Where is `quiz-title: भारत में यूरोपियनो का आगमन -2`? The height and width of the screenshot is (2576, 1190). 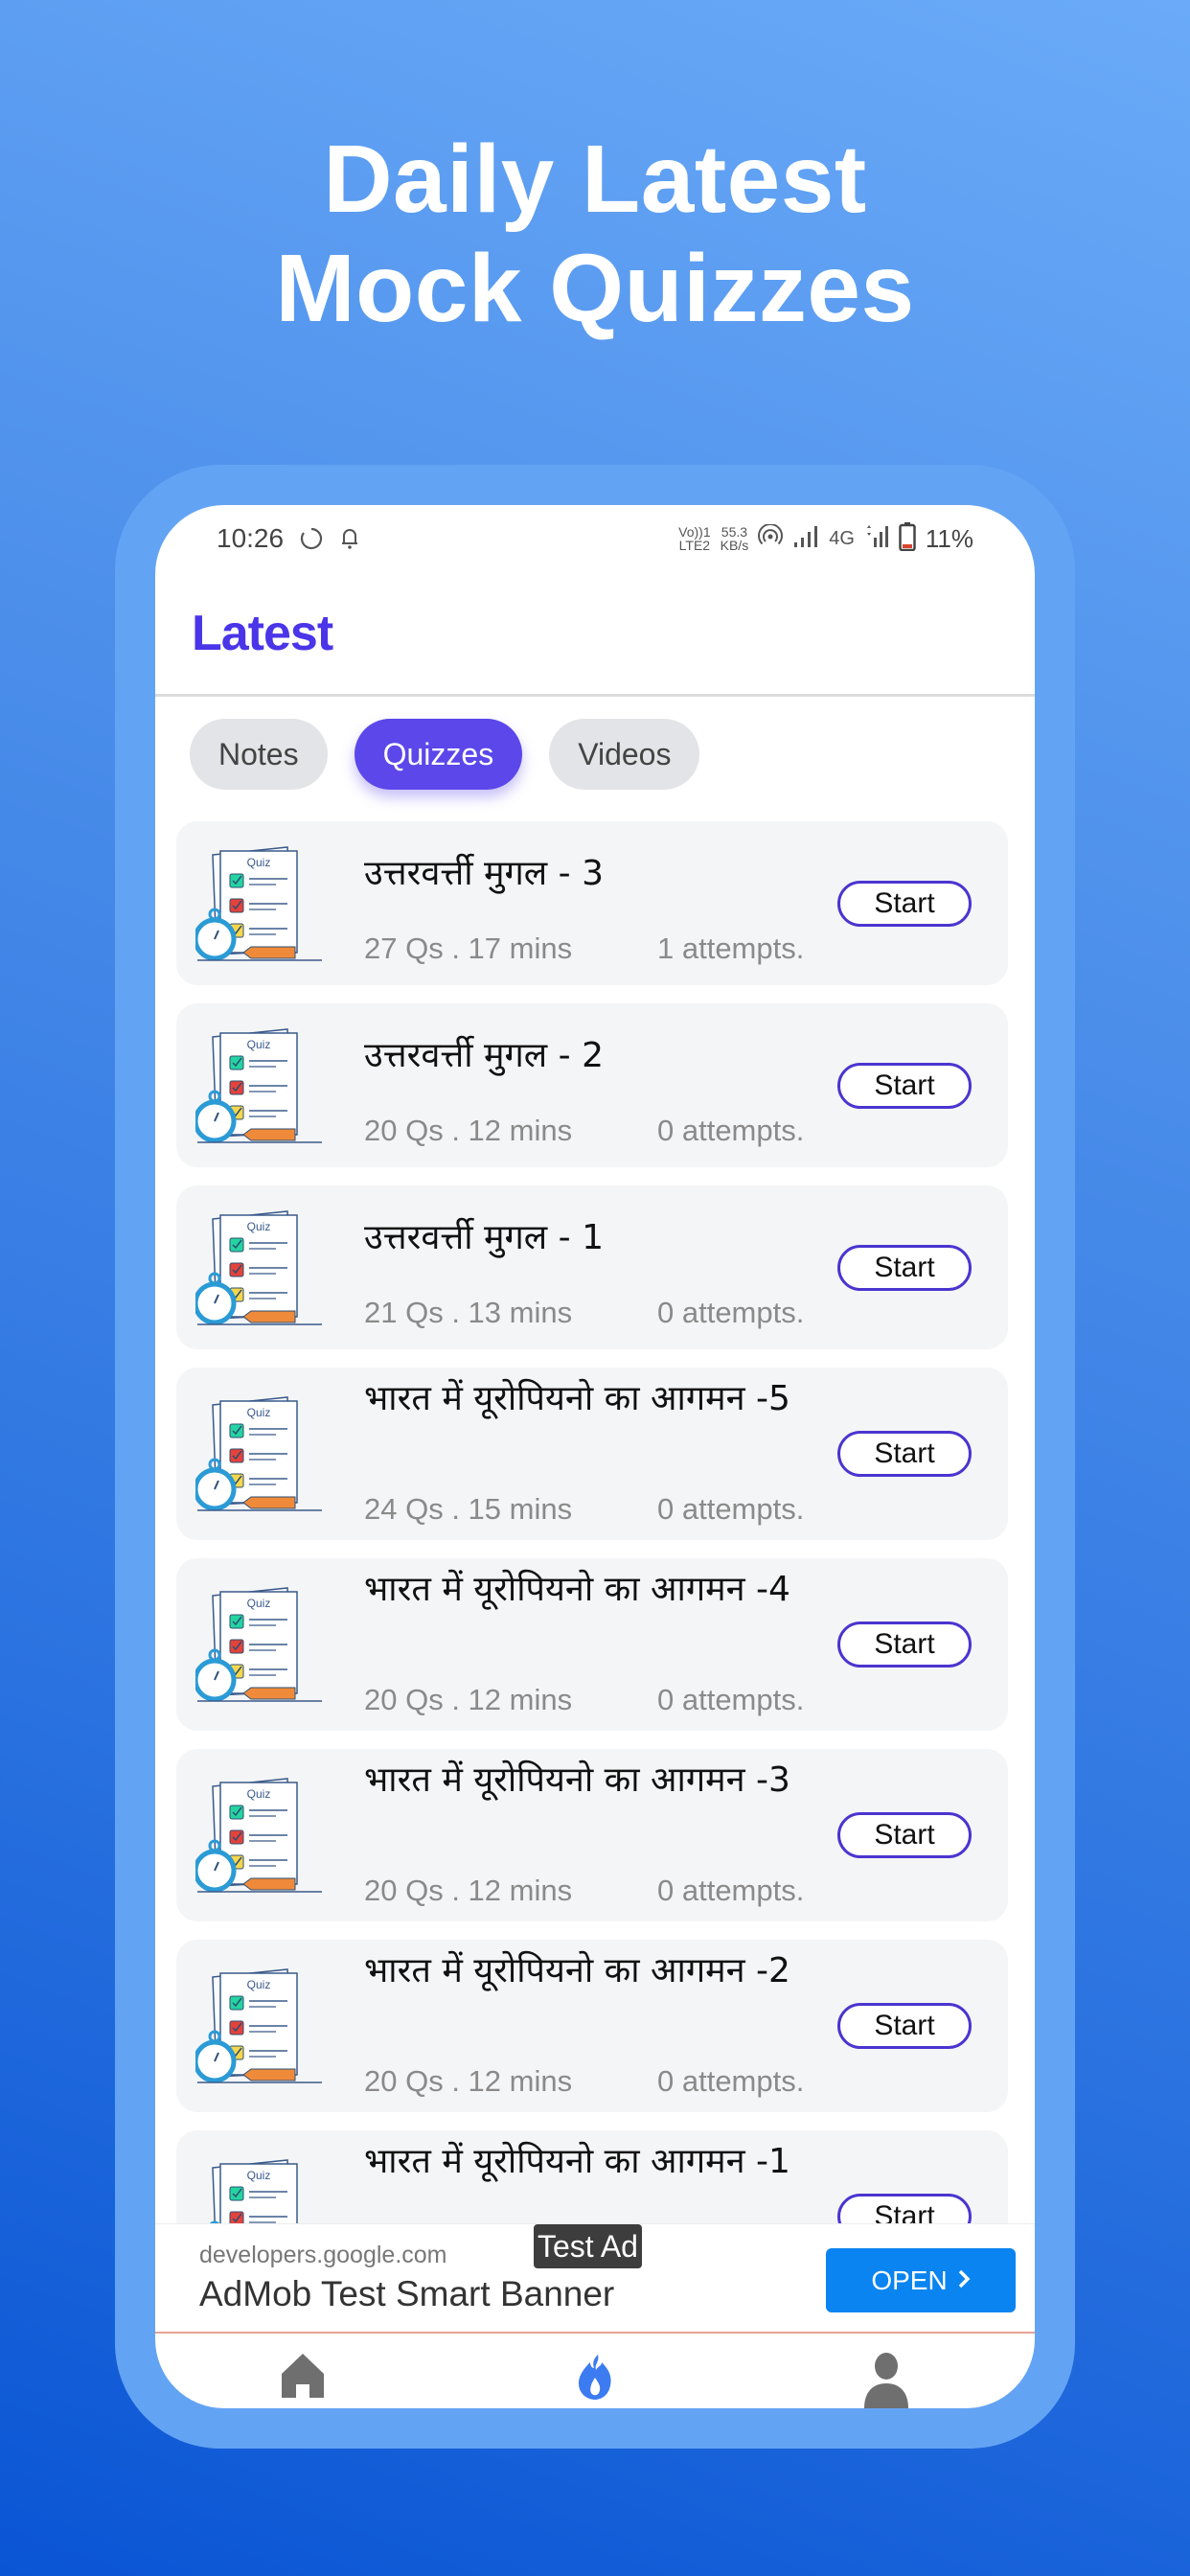 quiz-title: भारत में यूरोपियनो का आगमन -2 is located at coordinates (577, 1970).